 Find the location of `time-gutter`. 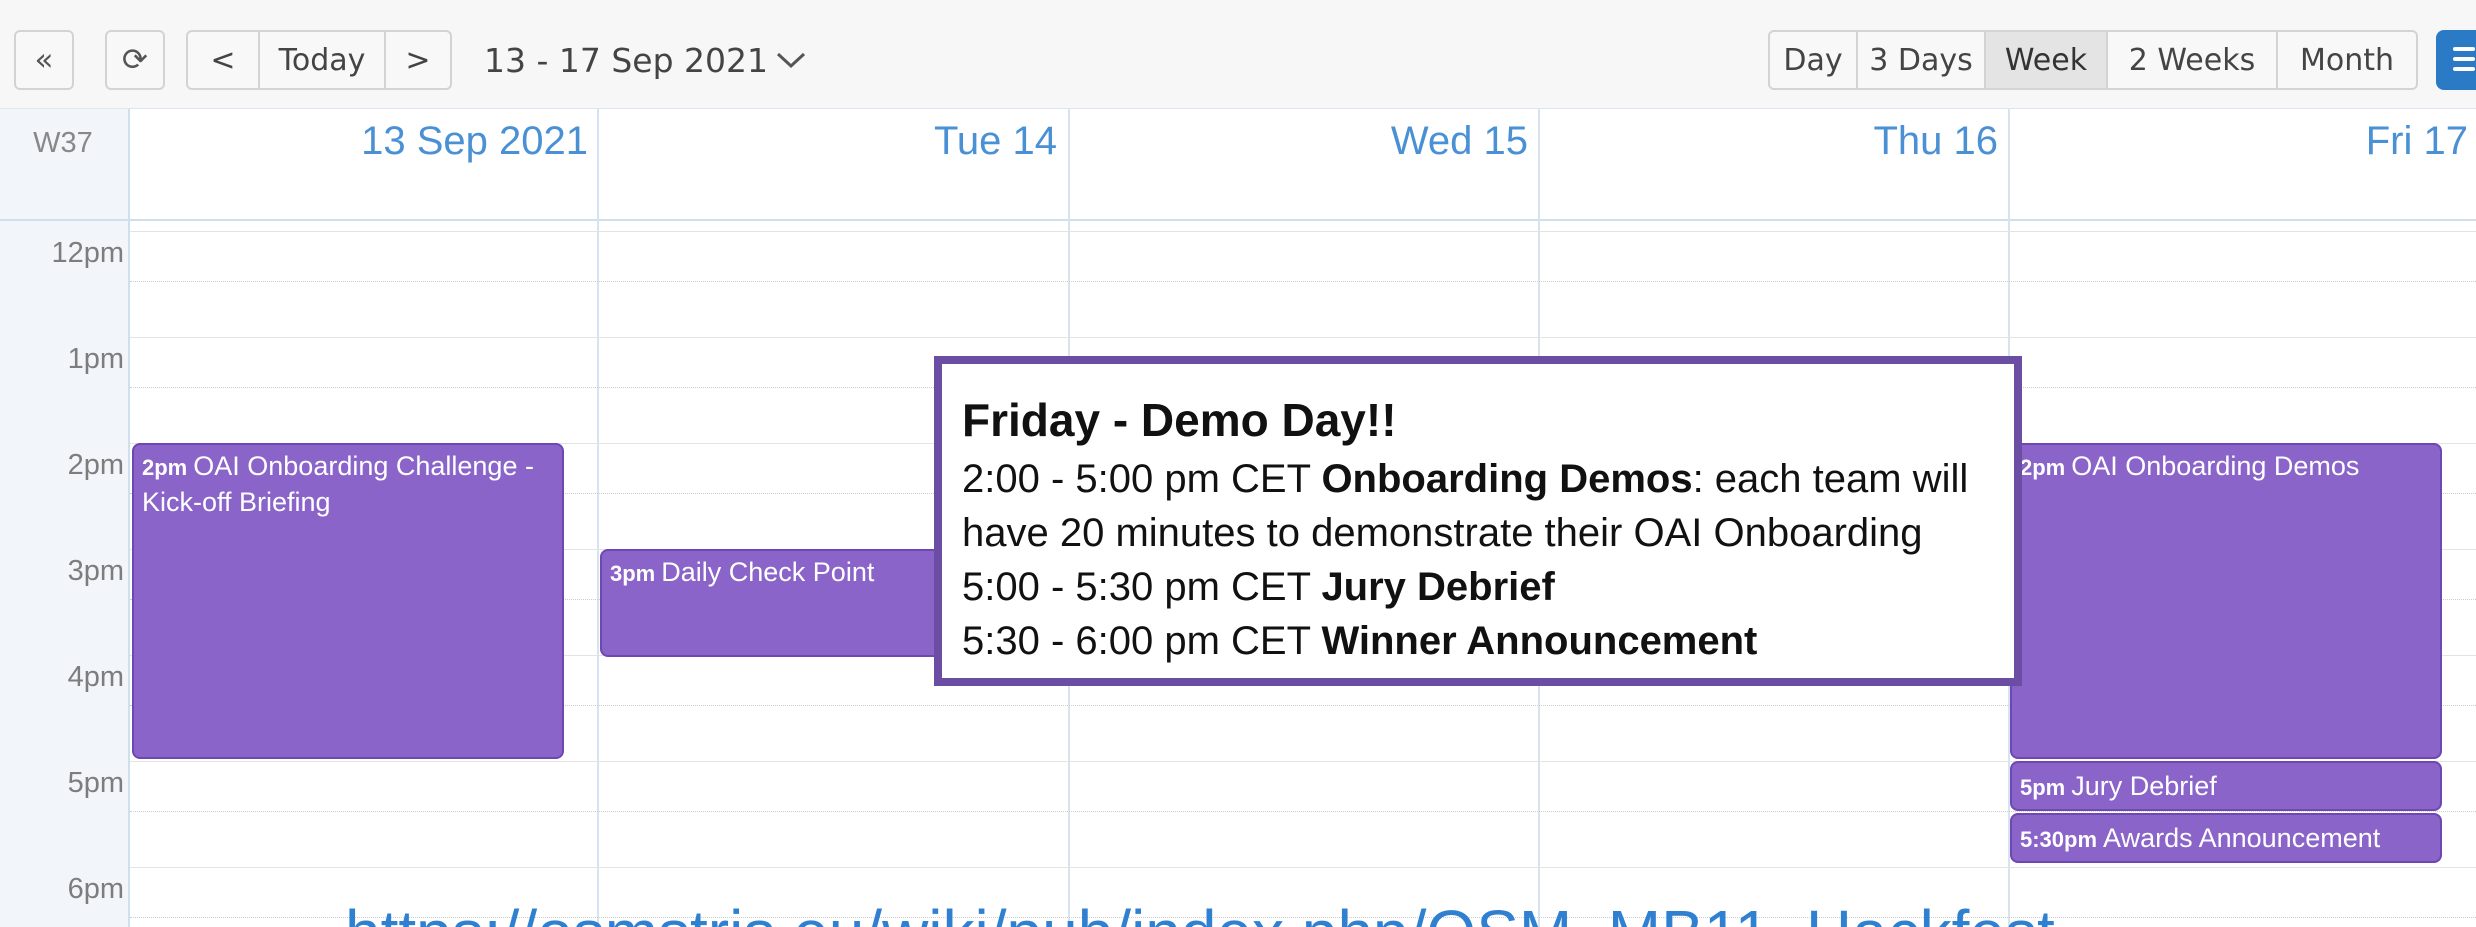

time-gutter is located at coordinates (65, 518).